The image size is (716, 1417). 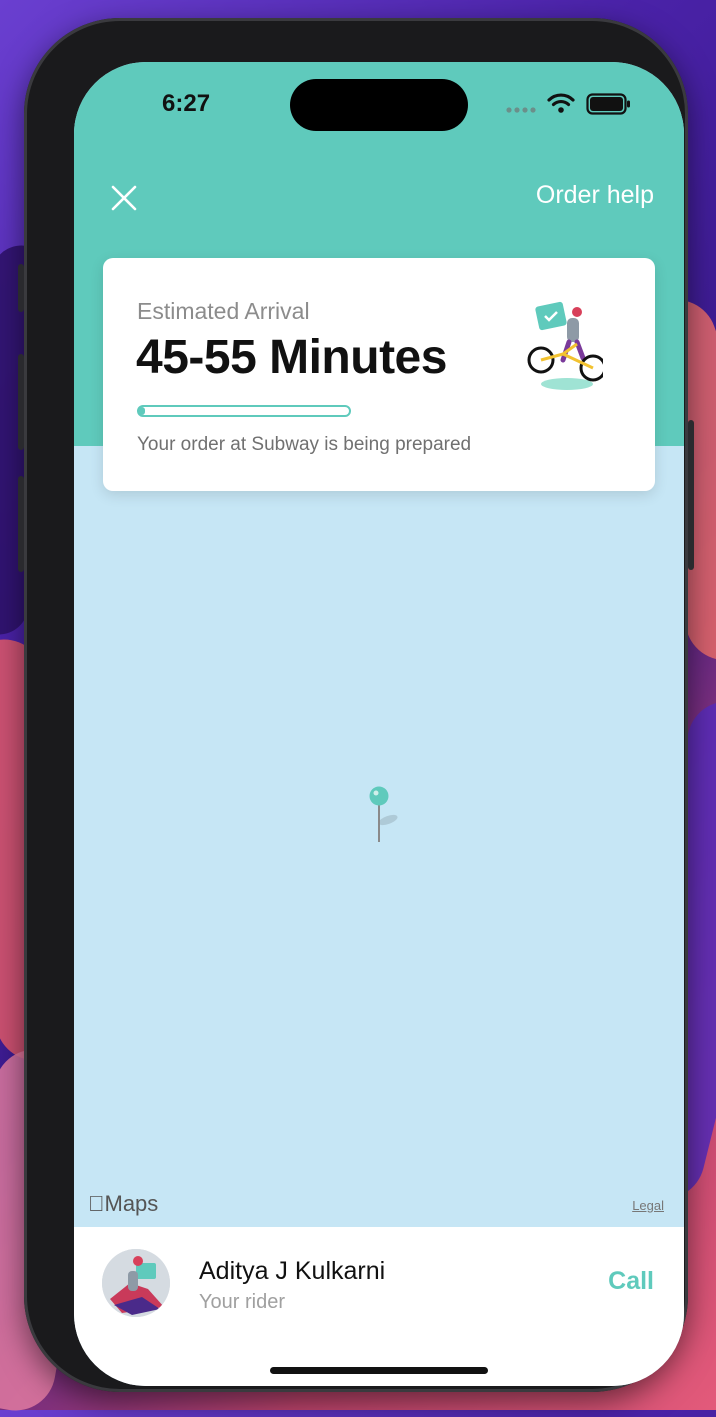 I want to click on rider-avatar, so click(x=136, y=1283).